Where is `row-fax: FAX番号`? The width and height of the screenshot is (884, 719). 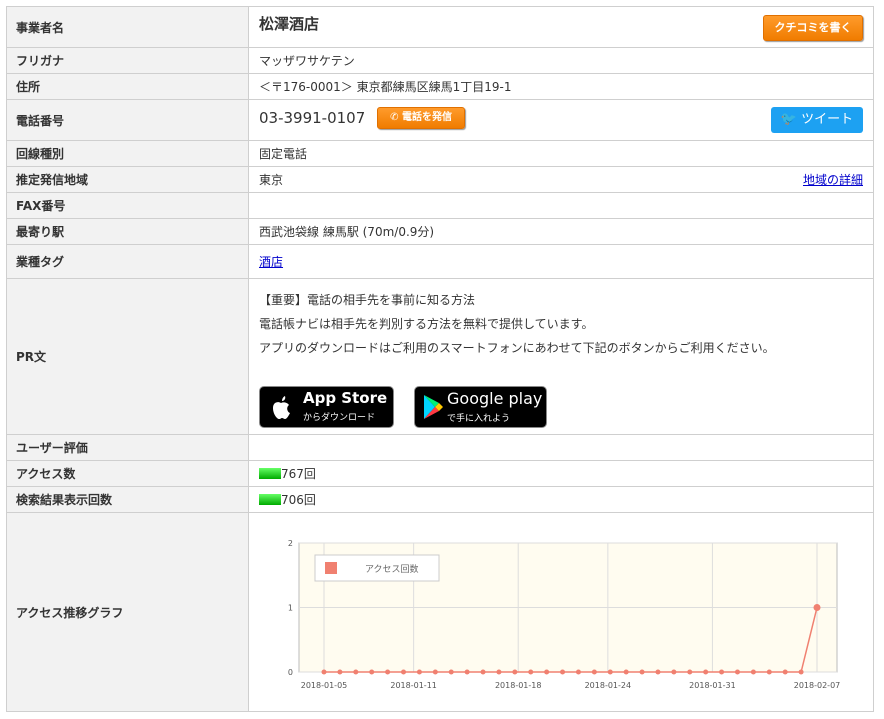 row-fax: FAX番号 is located at coordinates (440, 205).